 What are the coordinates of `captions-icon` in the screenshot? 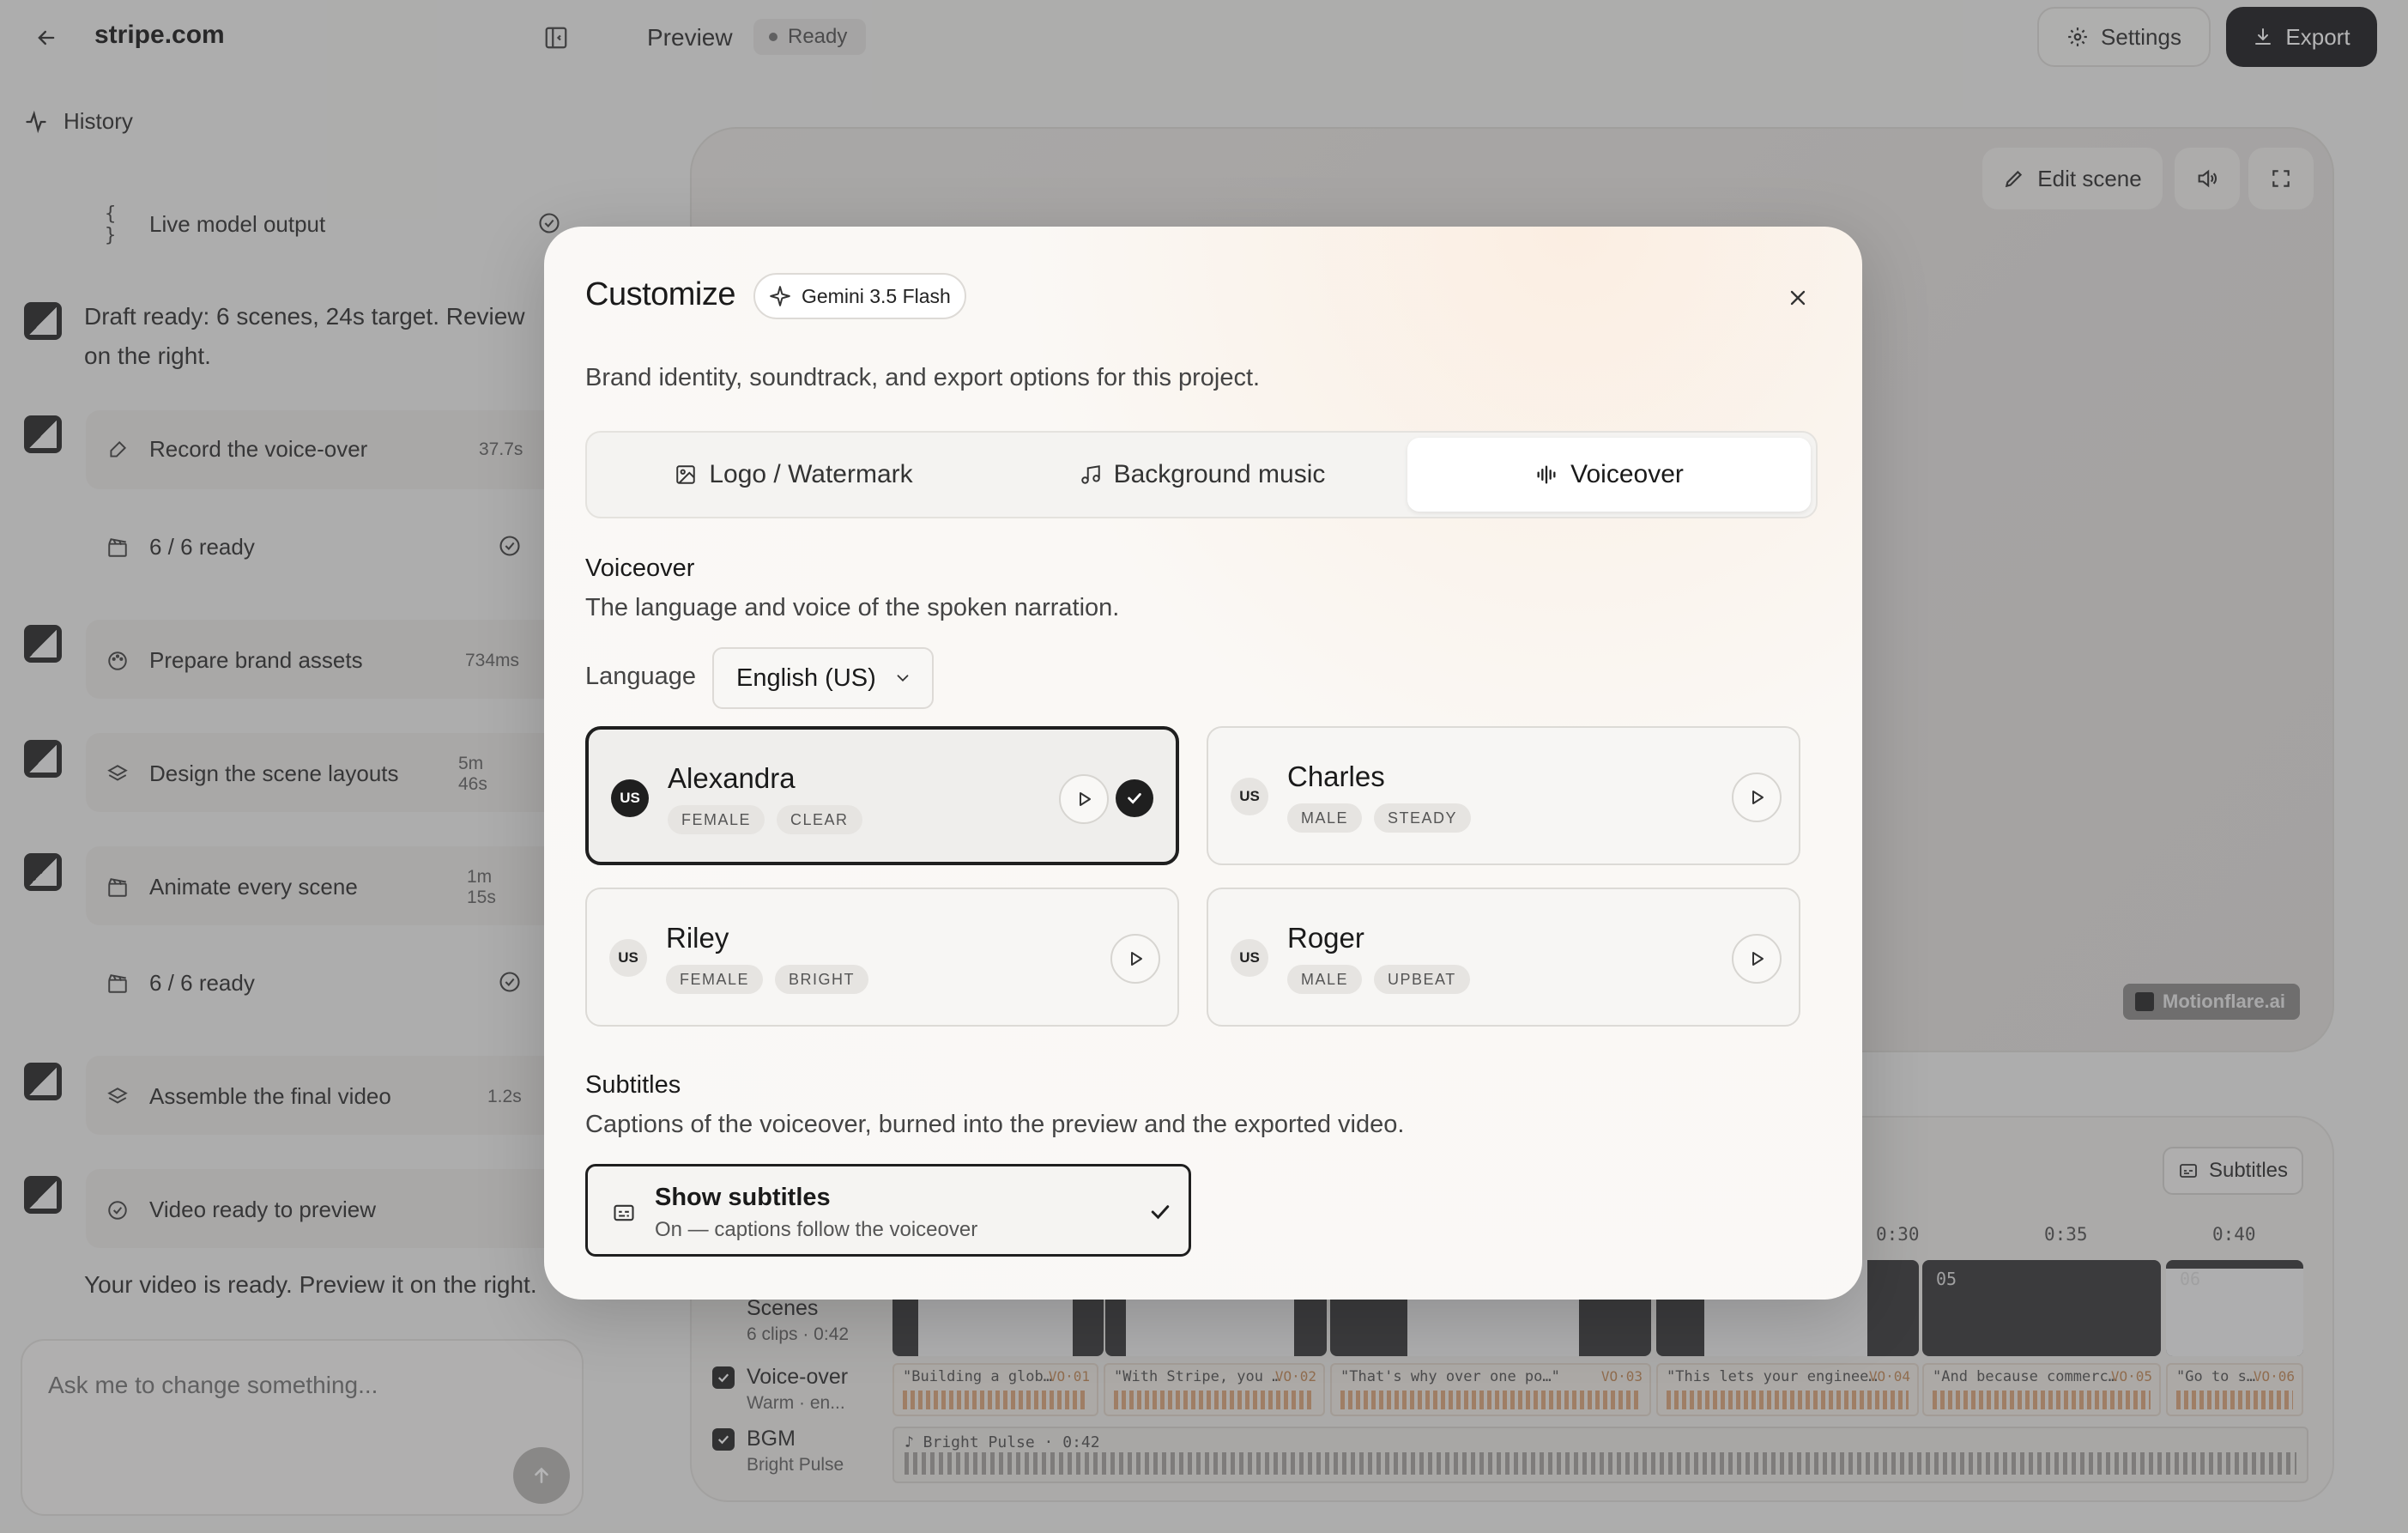 It's located at (624, 1212).